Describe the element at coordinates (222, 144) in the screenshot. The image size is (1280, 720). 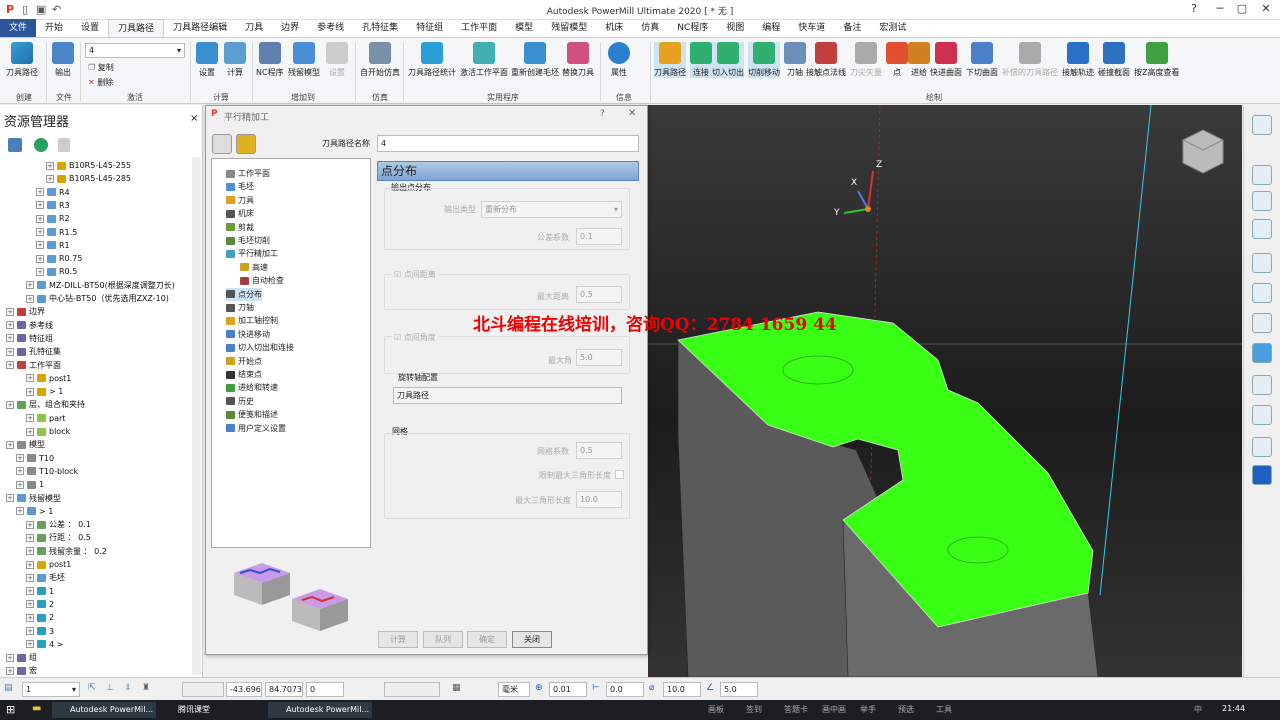
I see `template-icon` at that location.